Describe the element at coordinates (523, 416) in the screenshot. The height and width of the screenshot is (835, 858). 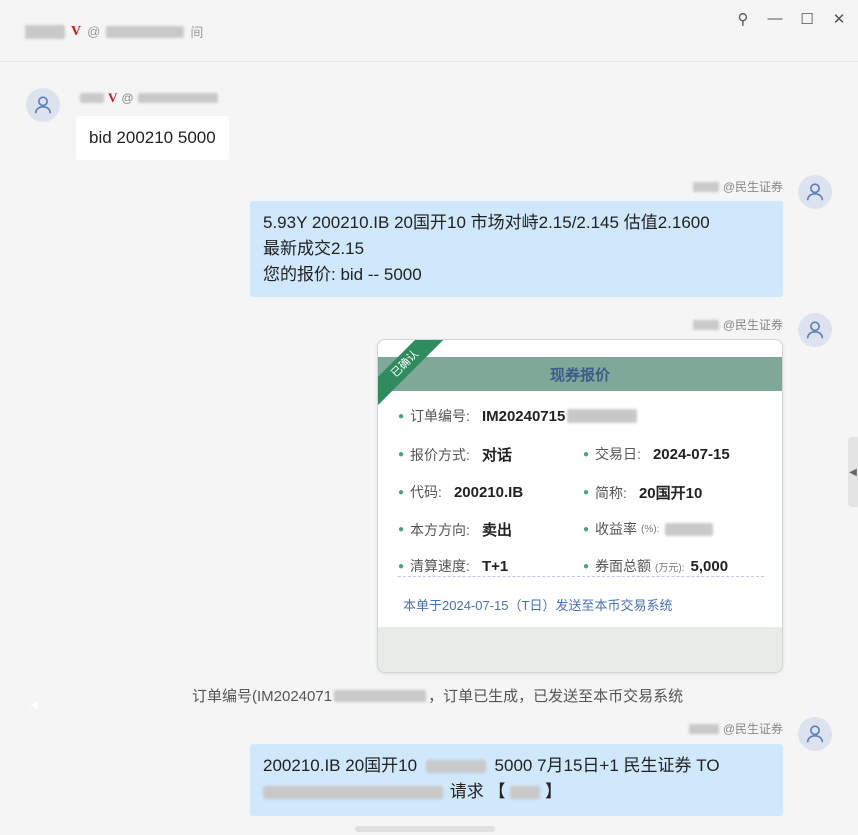
I see `order-number: IM20240715` at that location.